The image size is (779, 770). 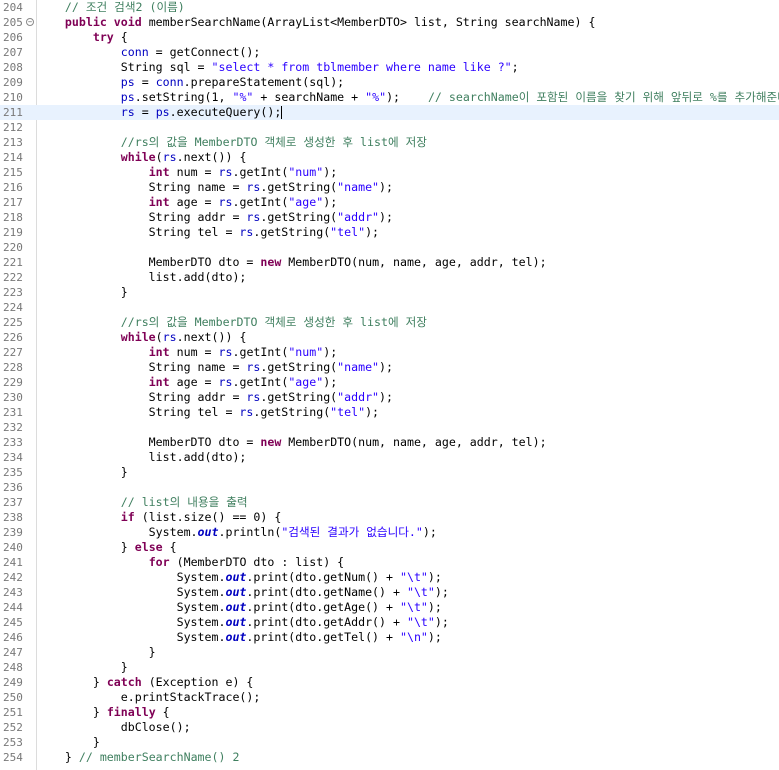 I want to click on code-line: 237 // list의 내용을 출력, so click(x=389, y=502).